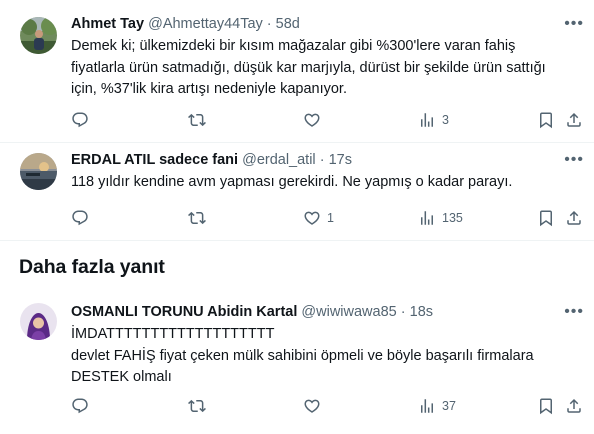 The image size is (594, 434). What do you see at coordinates (421, 312) in the screenshot?
I see `timestamp: 18s` at bounding box center [421, 312].